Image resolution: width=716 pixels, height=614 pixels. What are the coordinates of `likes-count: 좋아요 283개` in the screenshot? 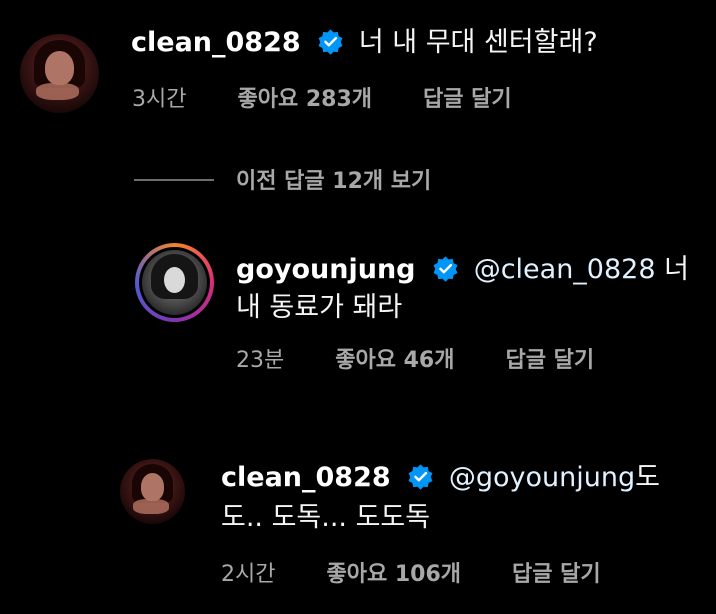 It's located at (304, 99).